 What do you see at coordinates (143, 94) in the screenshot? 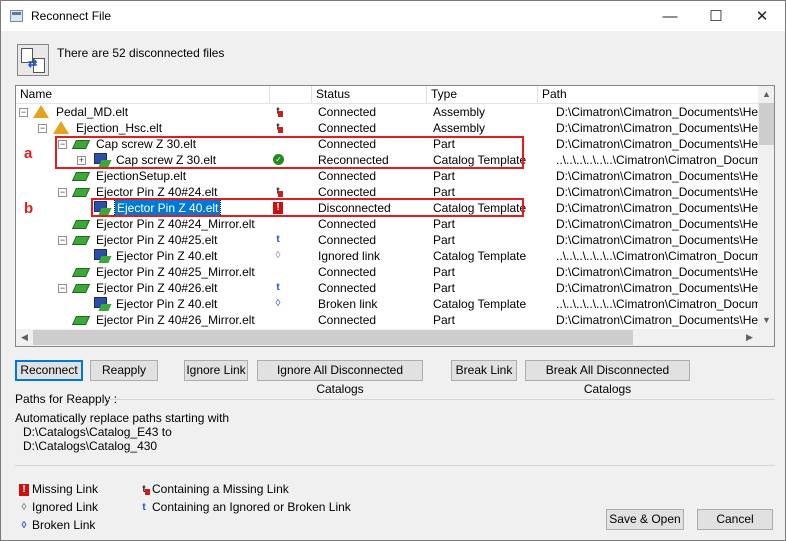
I see `column-header-name: Name` at bounding box center [143, 94].